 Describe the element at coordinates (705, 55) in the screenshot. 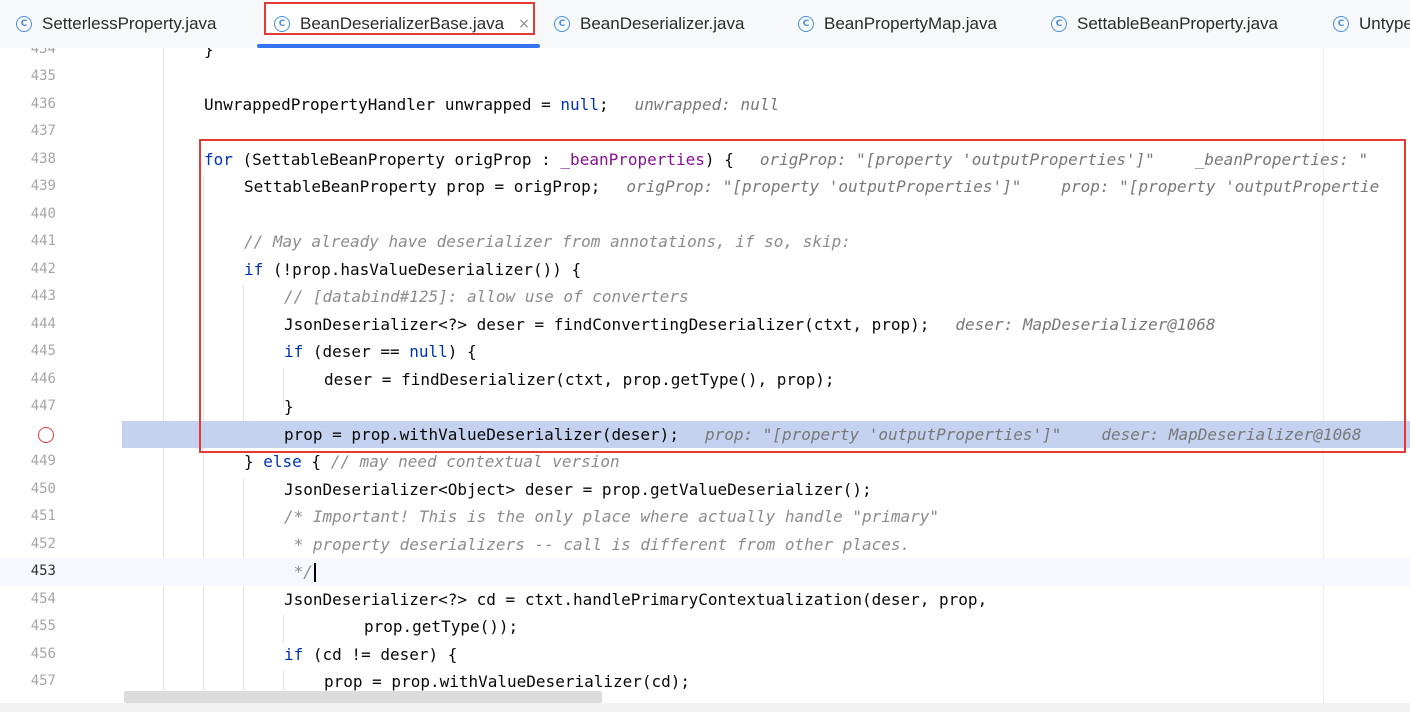

I see `code-line: 434}` at that location.